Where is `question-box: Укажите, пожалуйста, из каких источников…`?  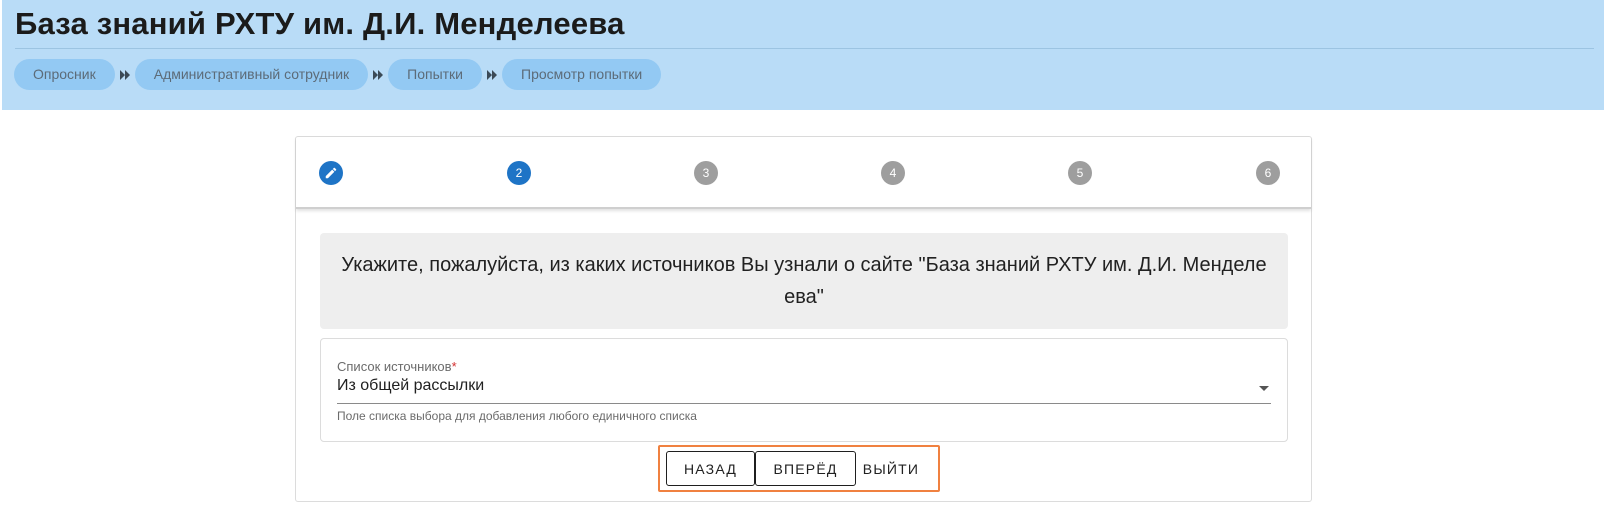 question-box: Укажите, пожалуйста, из каких источников… is located at coordinates (804, 281).